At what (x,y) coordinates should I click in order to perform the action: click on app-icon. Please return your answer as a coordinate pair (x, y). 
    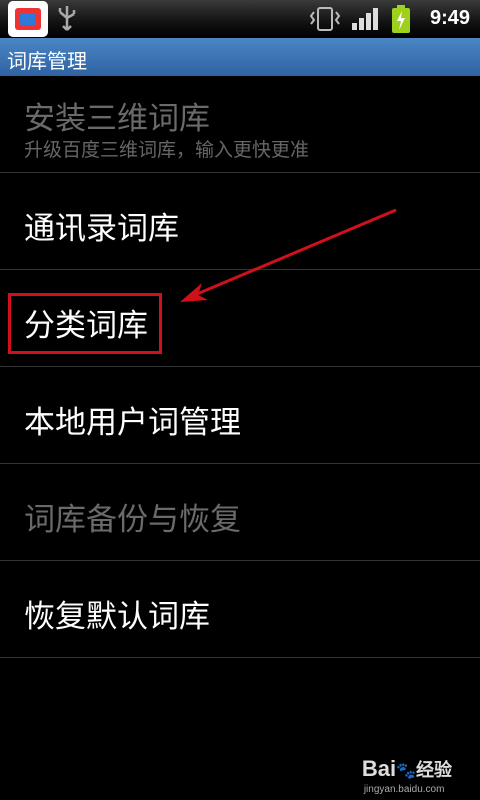
    Looking at the image, I should click on (28, 19).